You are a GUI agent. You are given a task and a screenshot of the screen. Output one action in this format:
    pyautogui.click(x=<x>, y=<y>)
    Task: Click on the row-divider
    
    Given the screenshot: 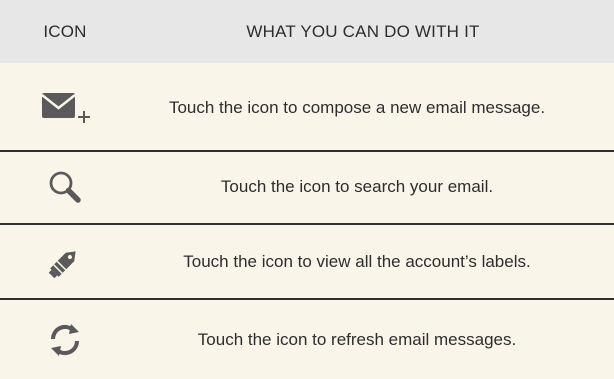 What is the action you would take?
    pyautogui.click(x=307, y=299)
    